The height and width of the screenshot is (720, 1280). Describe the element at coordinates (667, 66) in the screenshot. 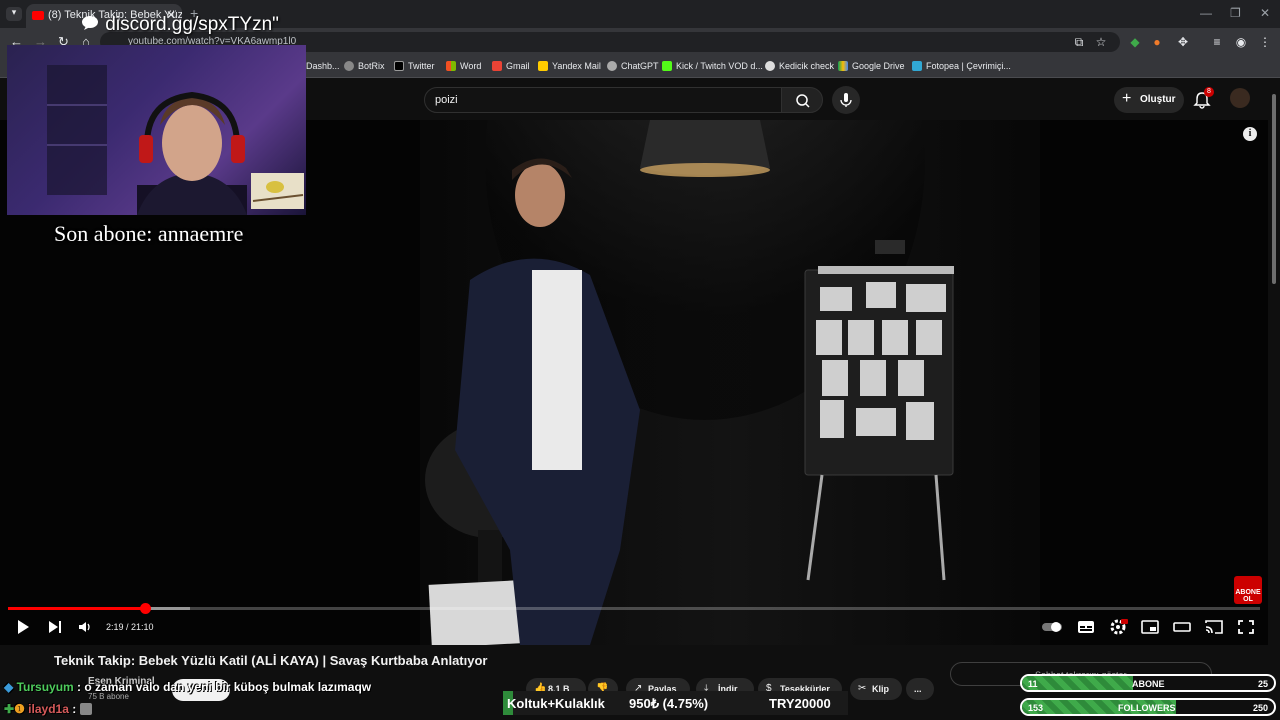

I see `kick-icon` at that location.